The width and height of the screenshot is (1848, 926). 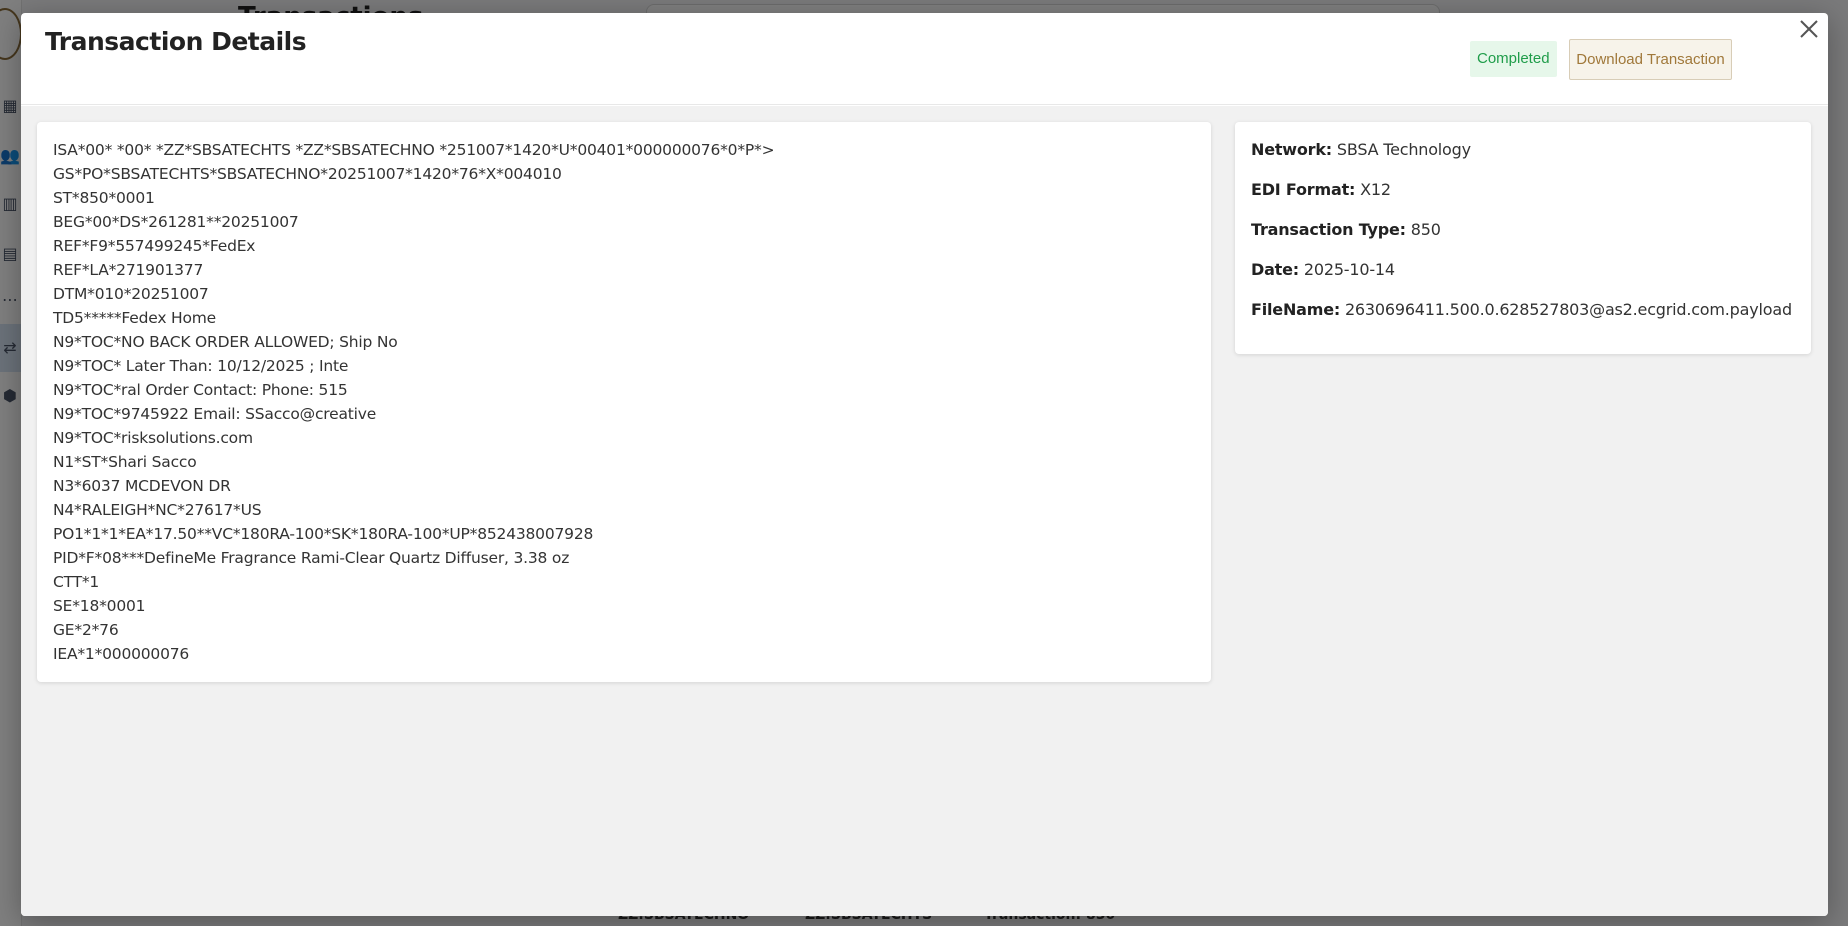 I want to click on edi-segment: N3*6037 MCDEVON DR, so click(x=142, y=486).